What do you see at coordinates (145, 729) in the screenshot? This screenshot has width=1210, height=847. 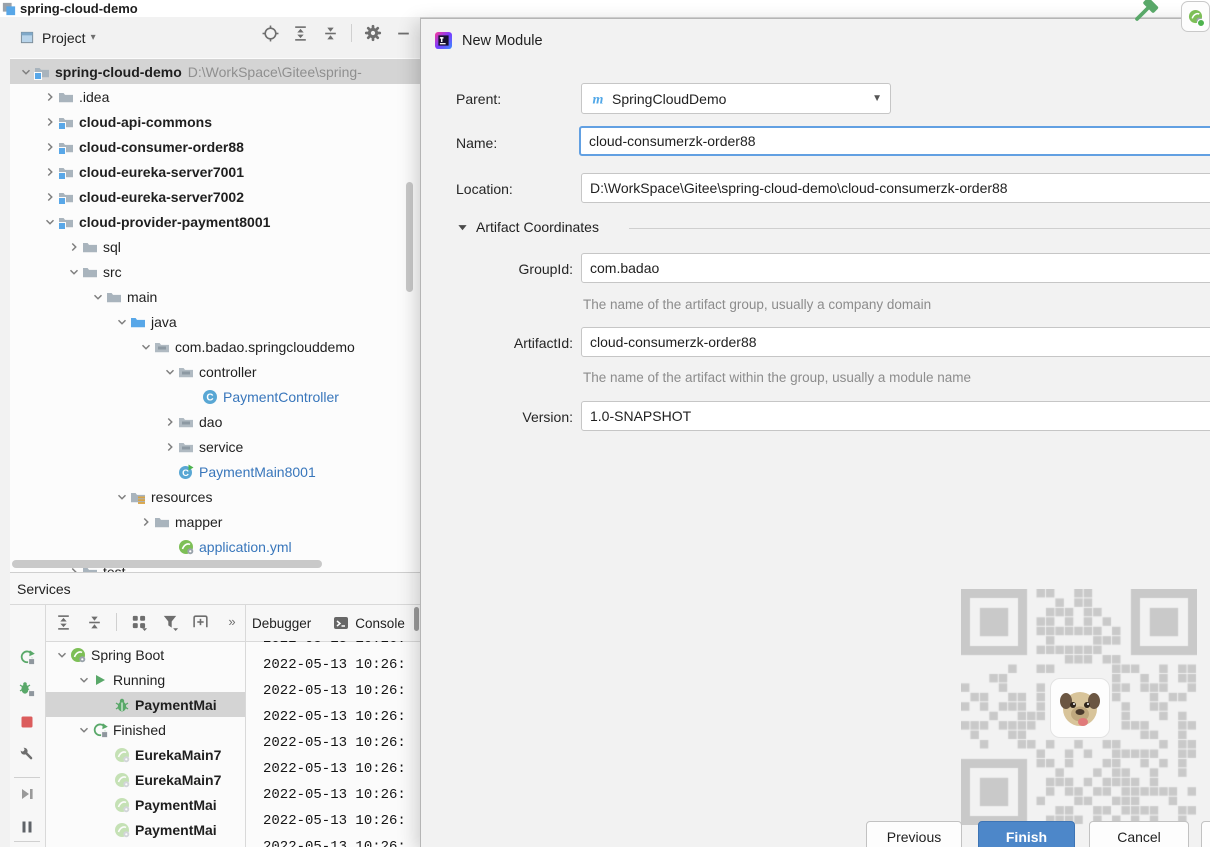 I see `tree-item: Finished` at bounding box center [145, 729].